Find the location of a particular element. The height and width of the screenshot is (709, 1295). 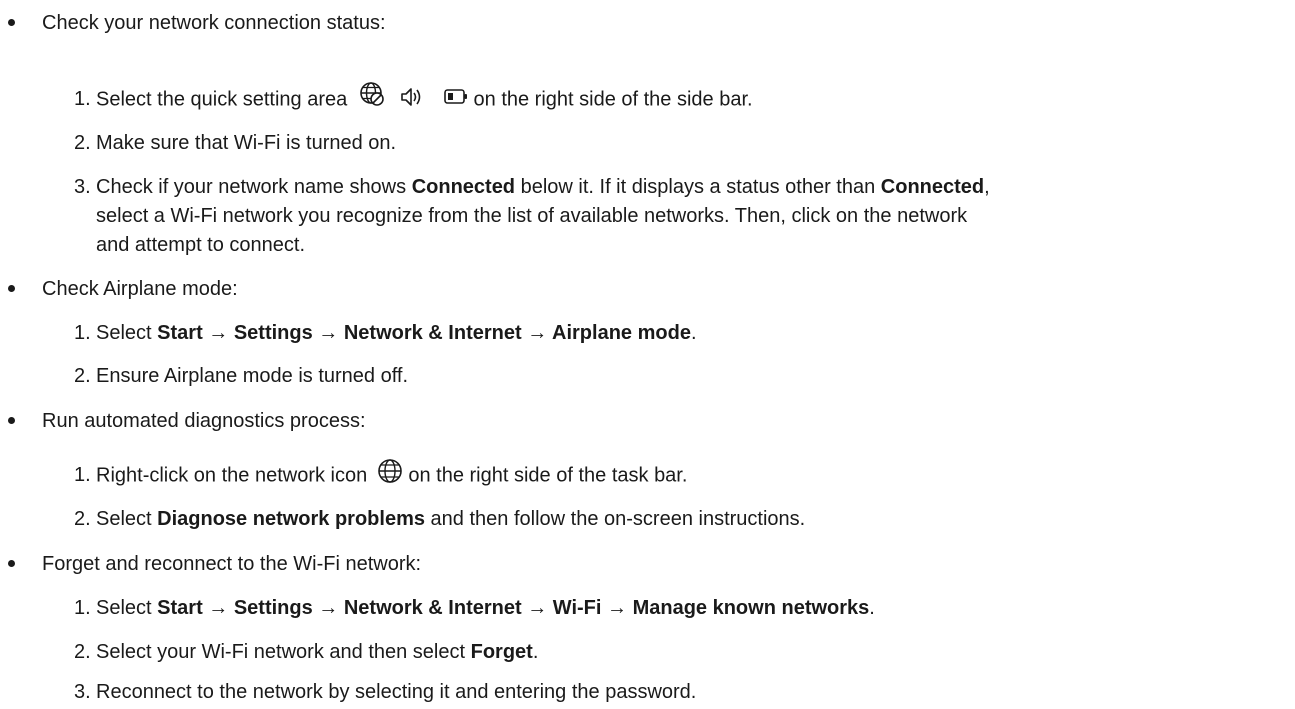

step-text: Make sure that Wi-Fi is turned on. is located at coordinates (246, 143).